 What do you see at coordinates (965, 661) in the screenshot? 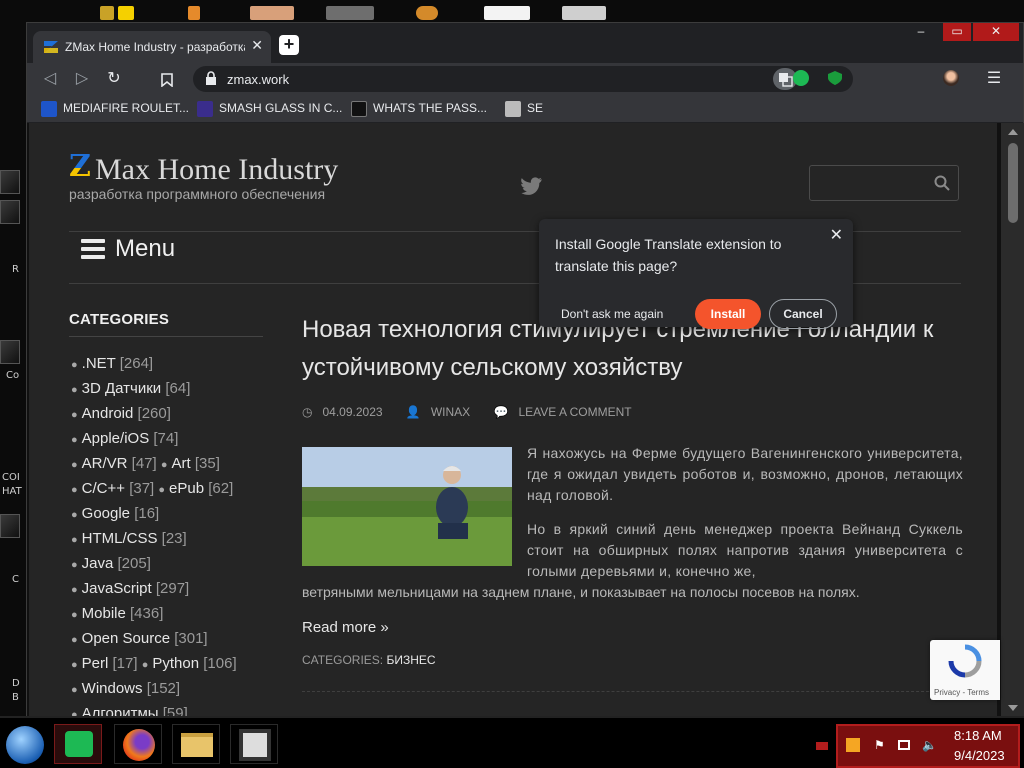
I see `recaptcha-icon` at bounding box center [965, 661].